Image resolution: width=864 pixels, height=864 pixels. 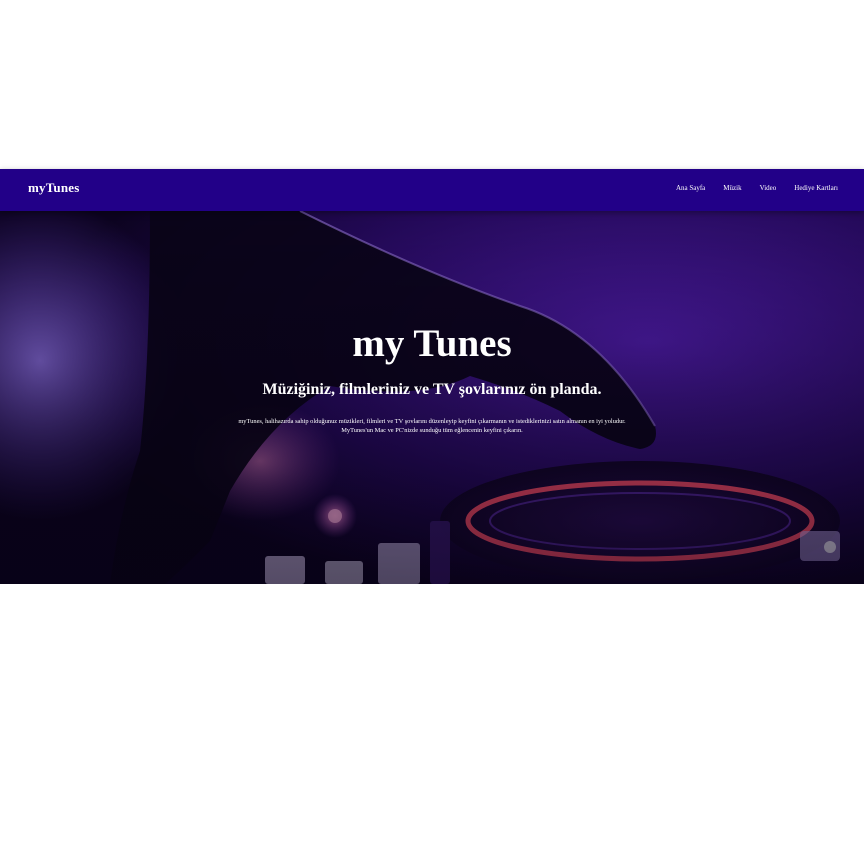 I want to click on nav-link-home: Ana Sayfa, so click(x=690, y=188).